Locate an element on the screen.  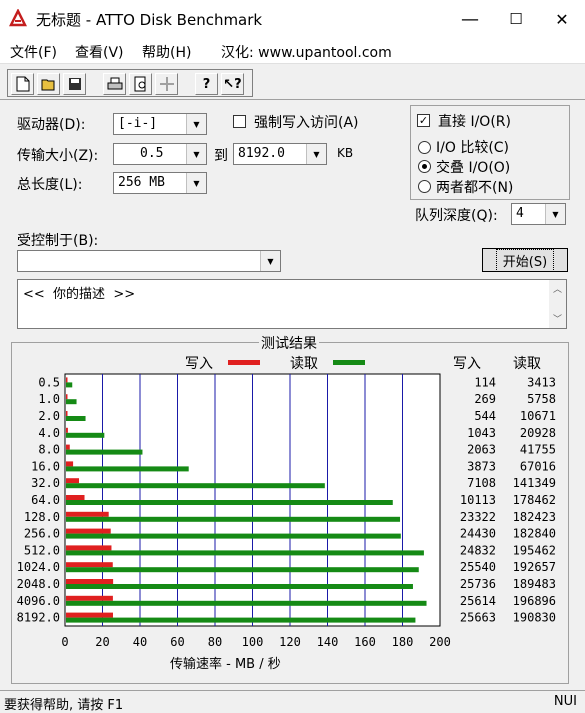
menu-file: 文件(F) is located at coordinates (33, 52).